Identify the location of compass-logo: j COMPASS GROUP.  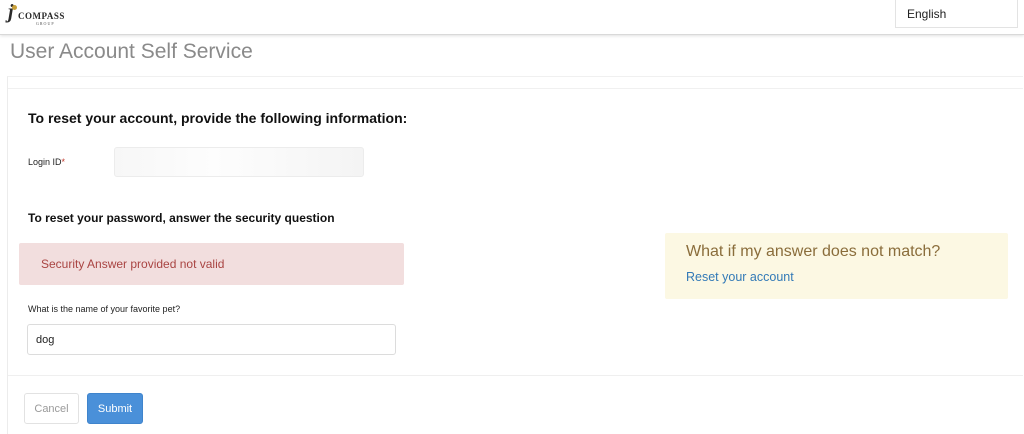
(41, 15).